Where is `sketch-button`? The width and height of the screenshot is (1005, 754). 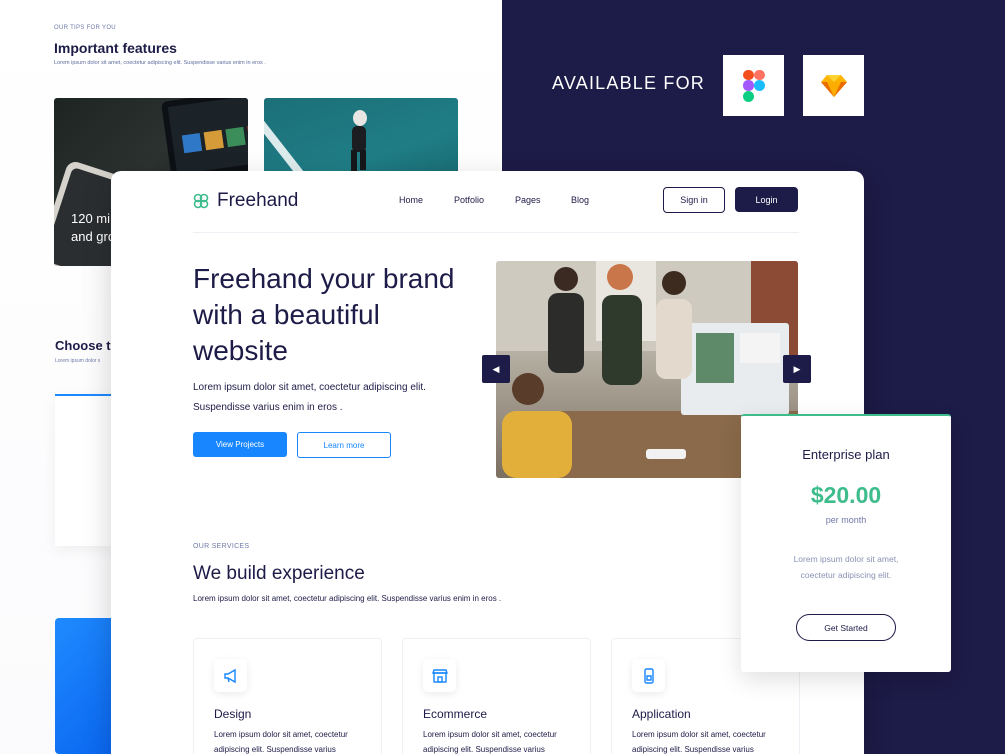
sketch-button is located at coordinates (833, 85).